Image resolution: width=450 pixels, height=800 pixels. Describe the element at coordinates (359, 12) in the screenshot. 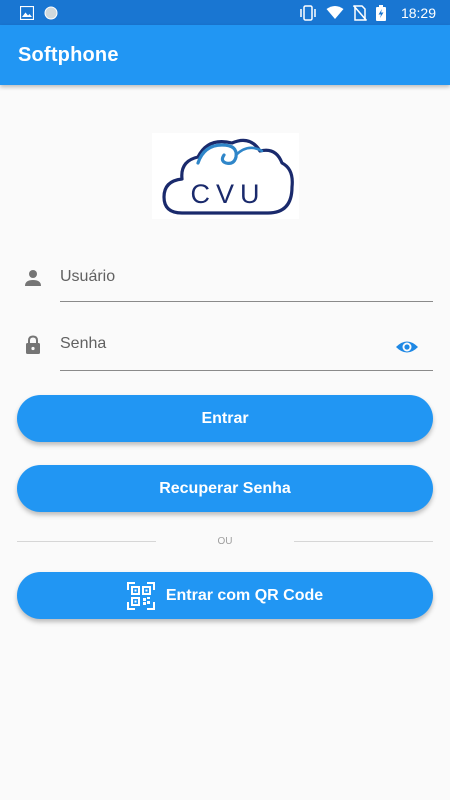

I see `no-sim-icon` at that location.